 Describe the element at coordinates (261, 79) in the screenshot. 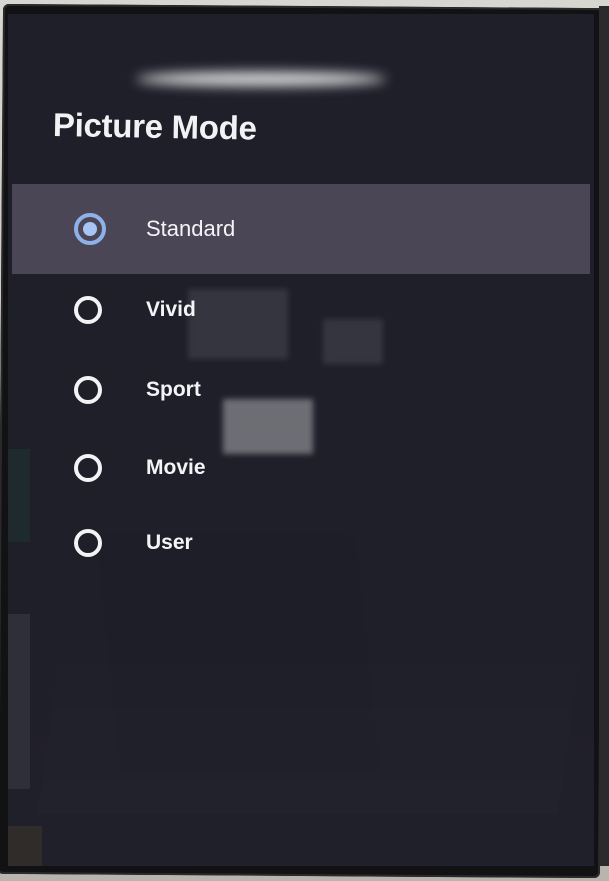

I see `light-reflection` at that location.